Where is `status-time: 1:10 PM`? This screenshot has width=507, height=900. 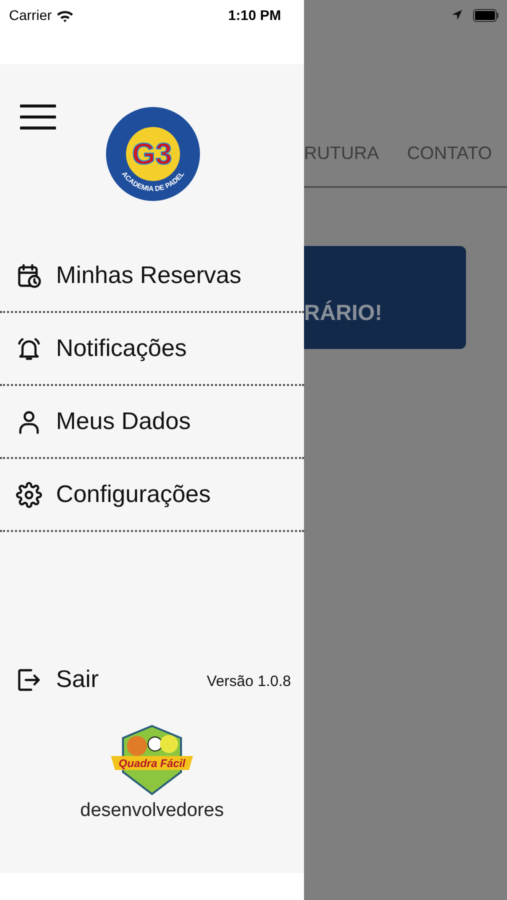 status-time: 1:10 PM is located at coordinates (254, 15).